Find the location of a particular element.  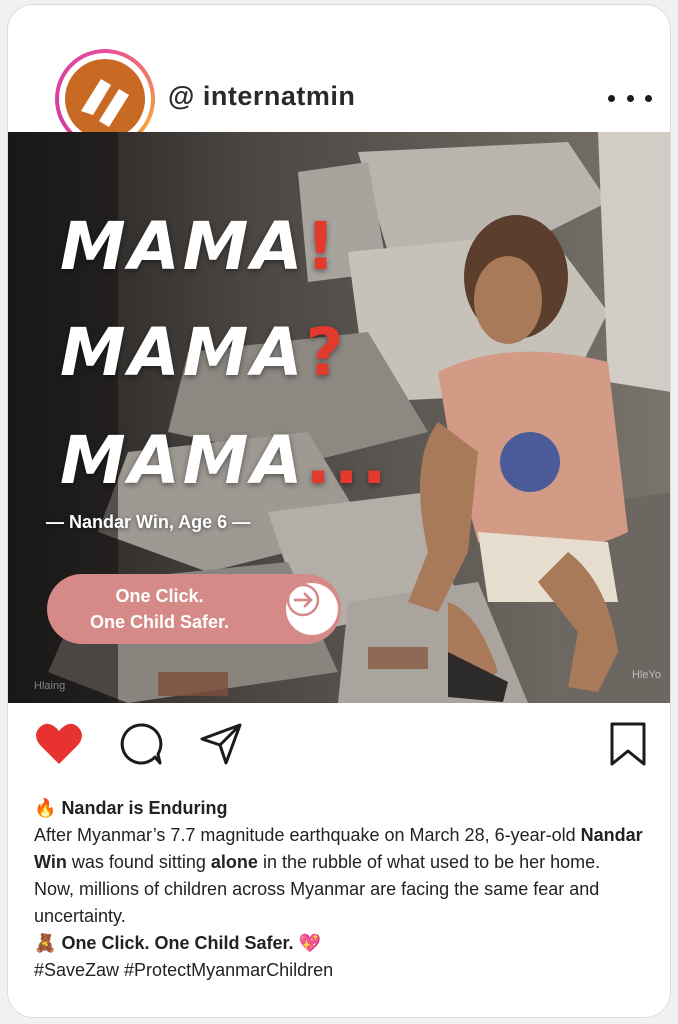

heart-emoji-icon: 💖 is located at coordinates (309, 943).